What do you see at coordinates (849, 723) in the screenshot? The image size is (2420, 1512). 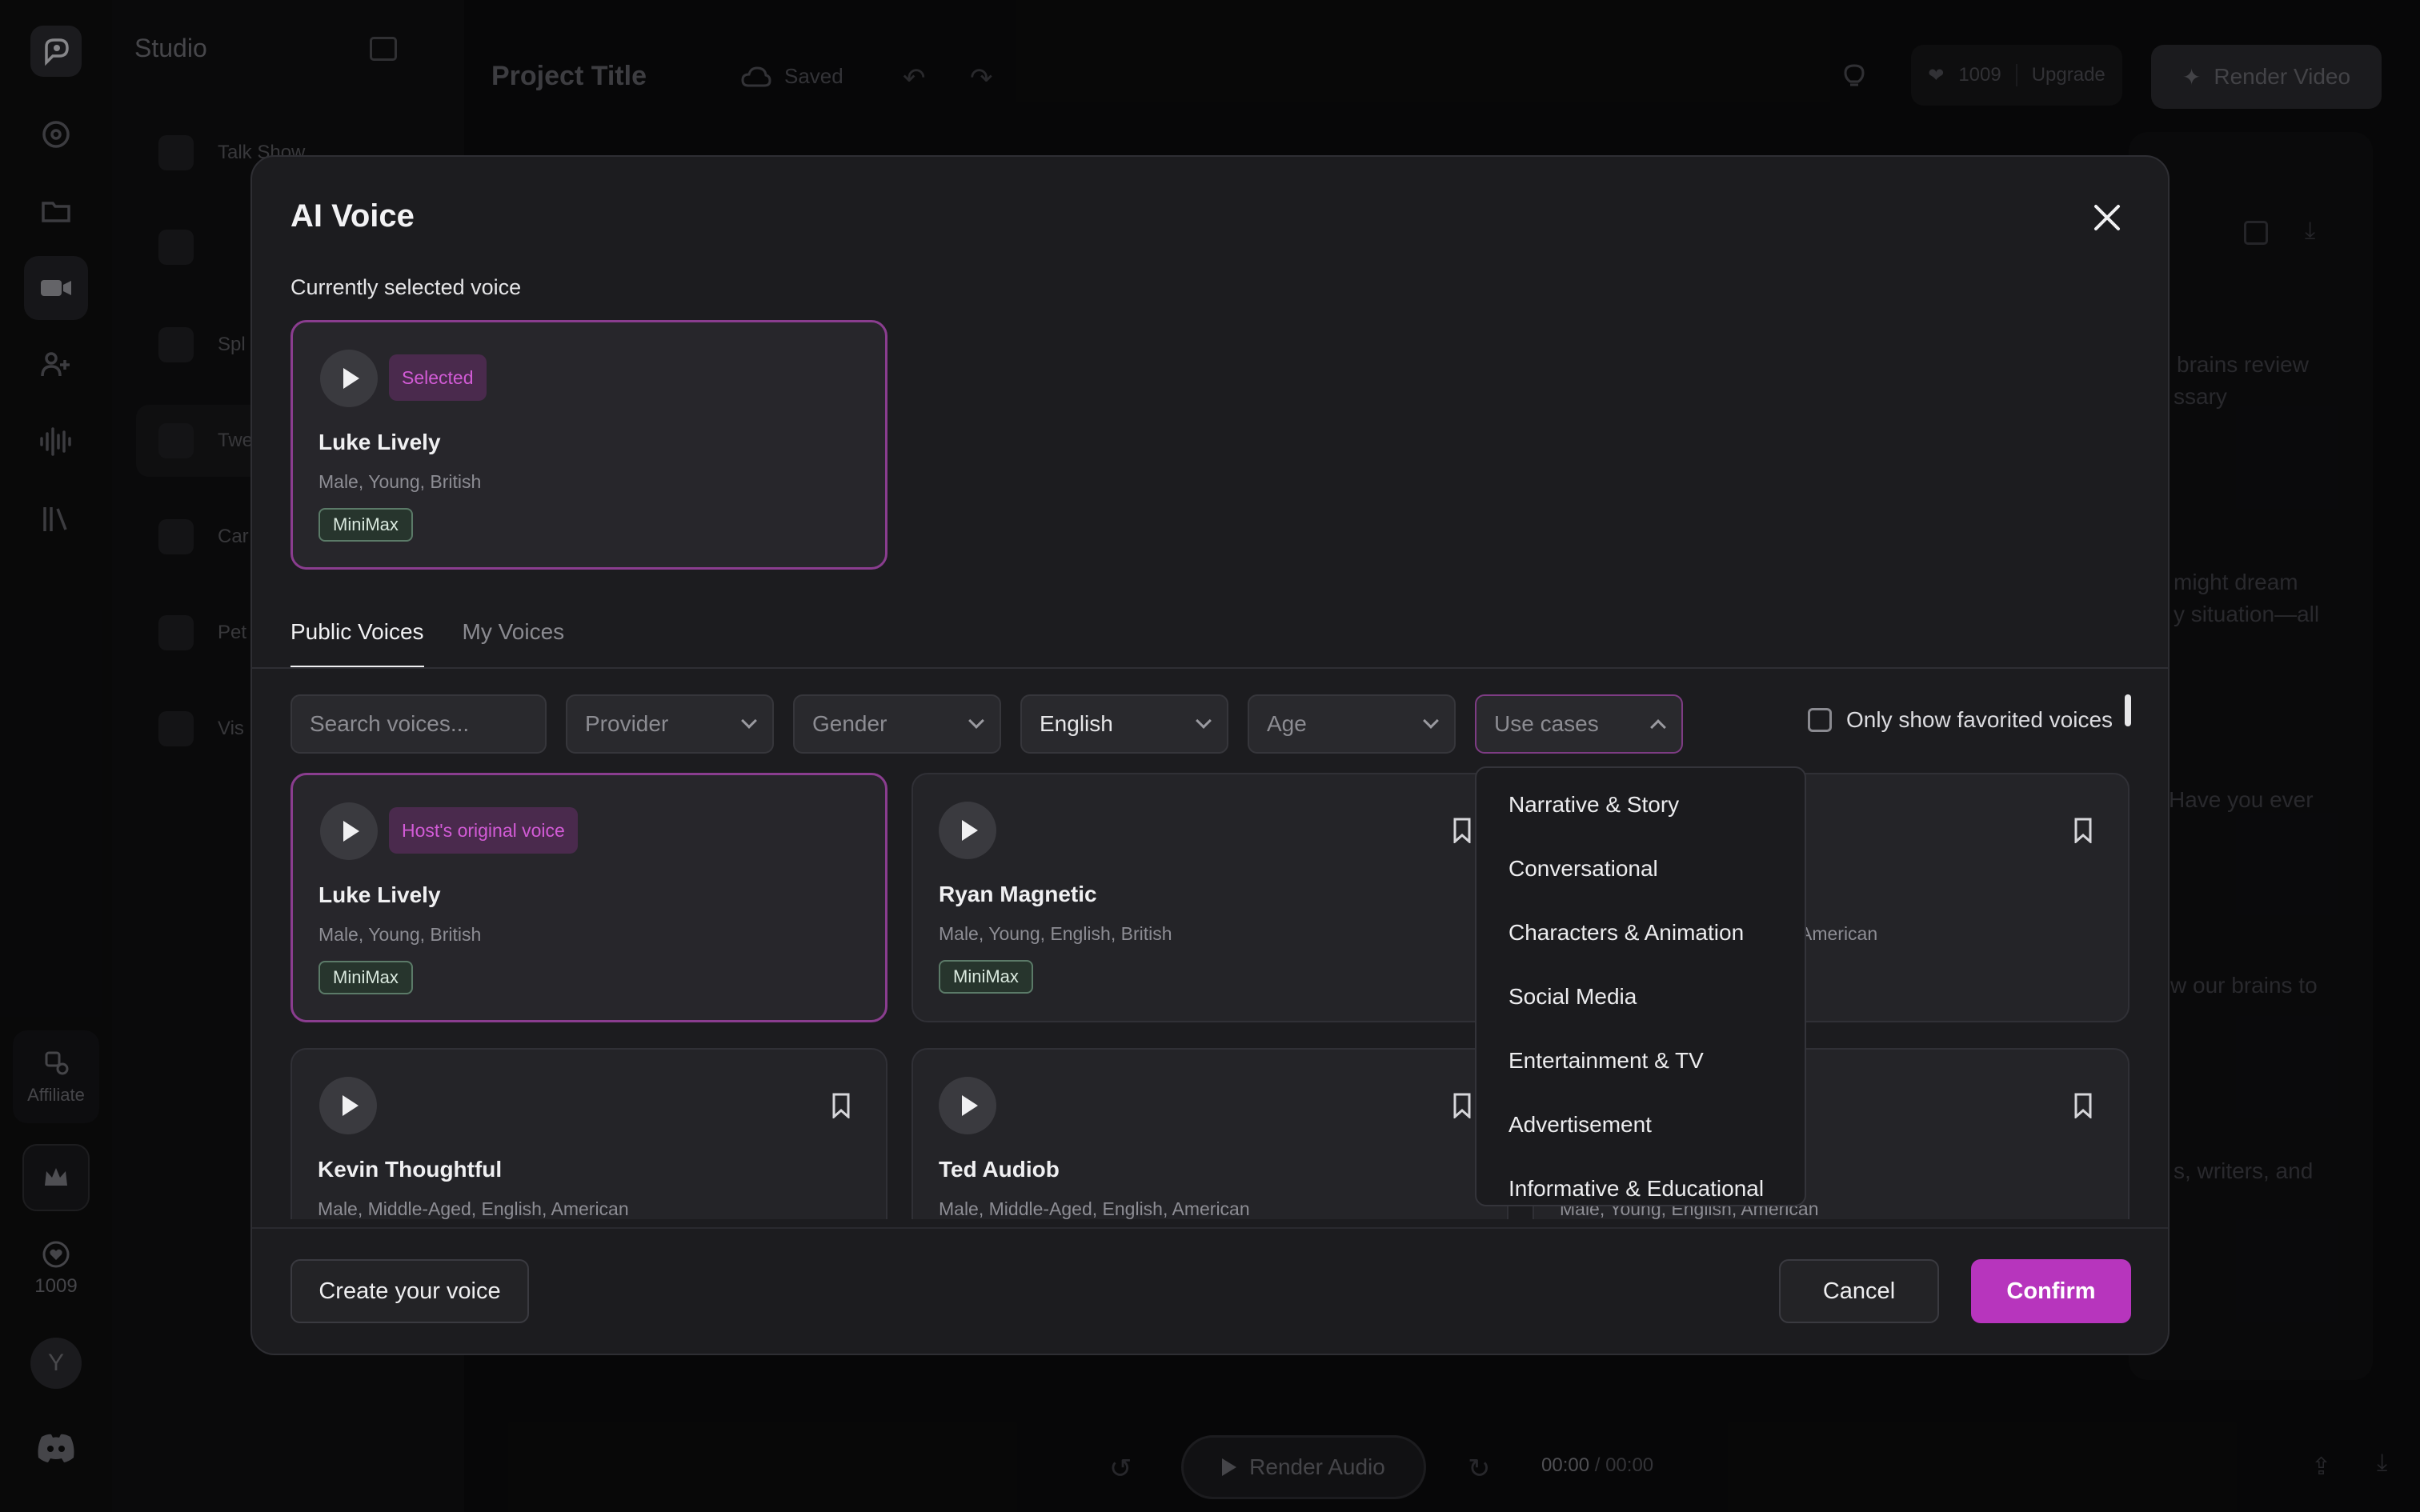 I see `gender-select-label: Gender` at bounding box center [849, 723].